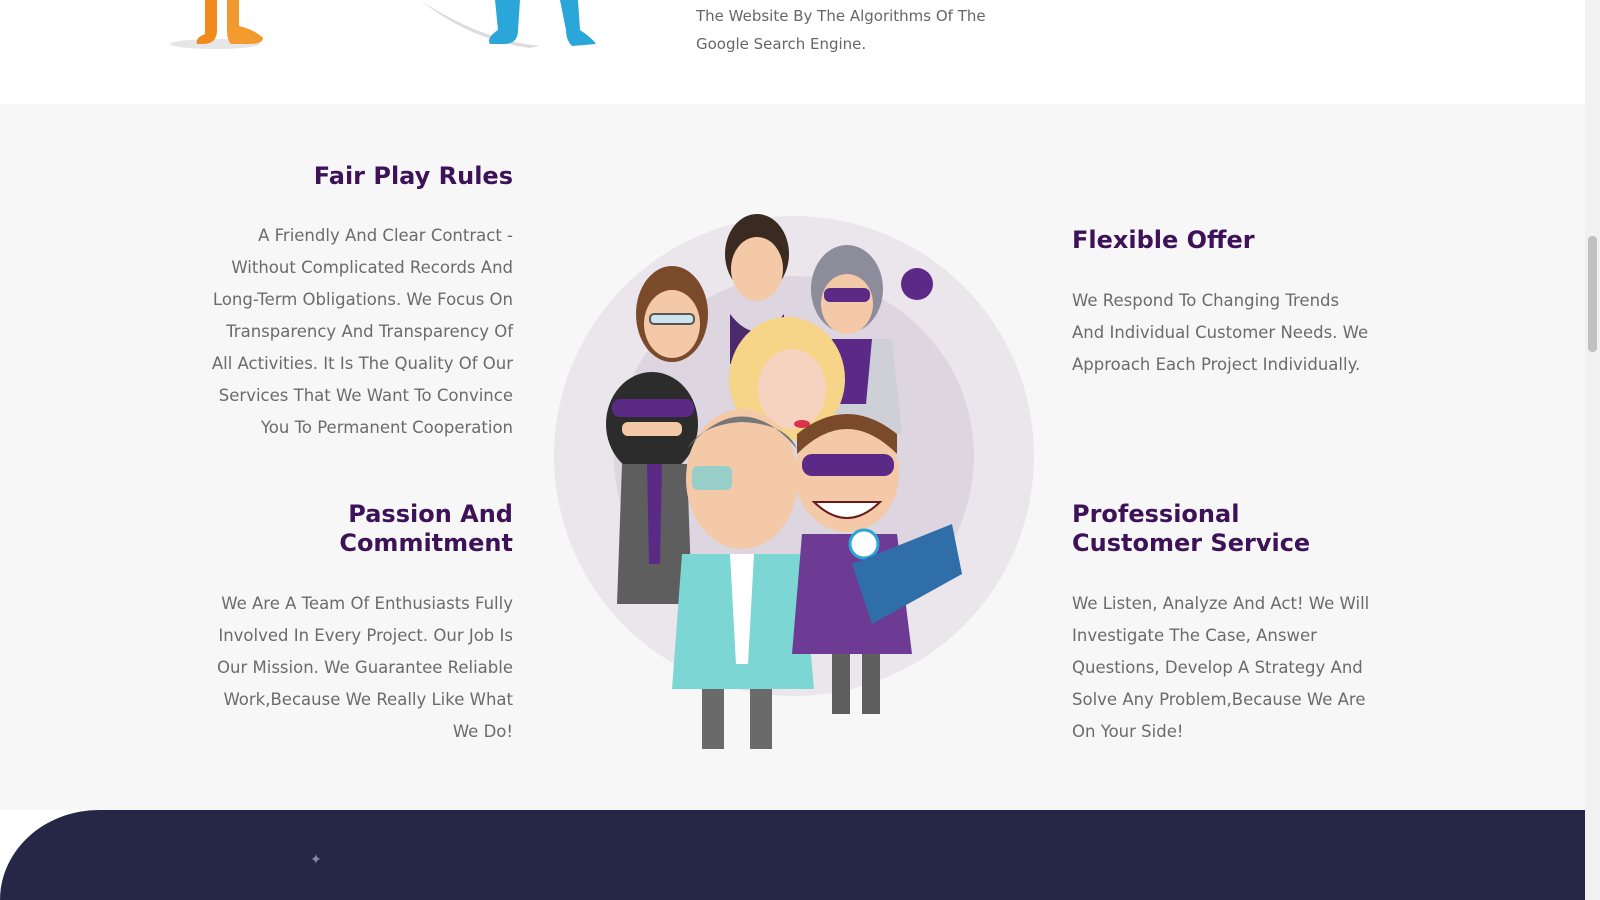 The image size is (1600, 900). I want to click on blue-hero-character-image, so click(508, 24).